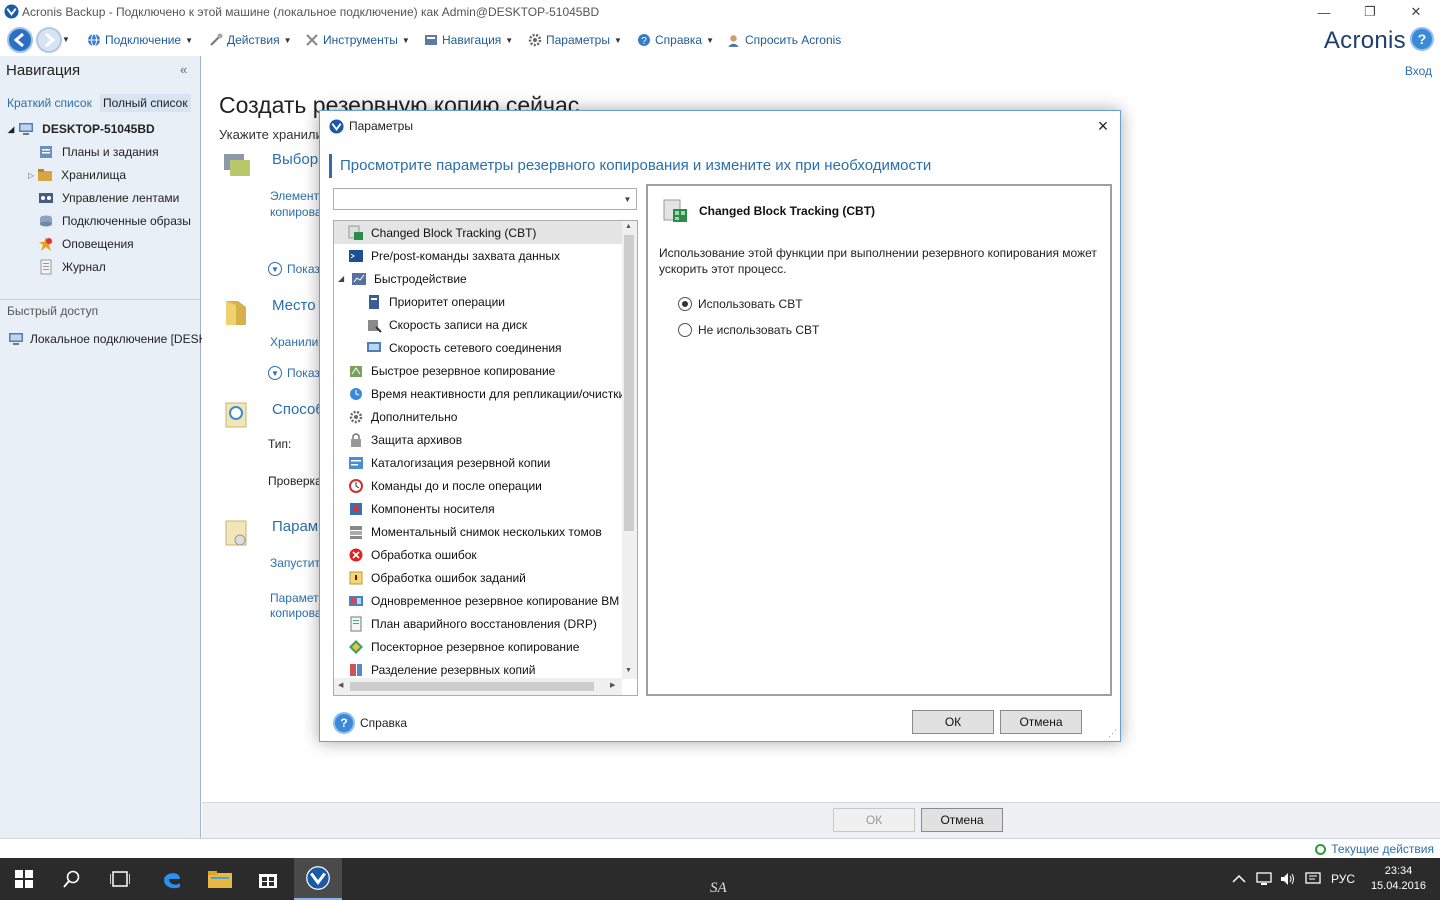  What do you see at coordinates (296, 212) in the screenshot?
I see `link-backup-items-cont: копирова` at bounding box center [296, 212].